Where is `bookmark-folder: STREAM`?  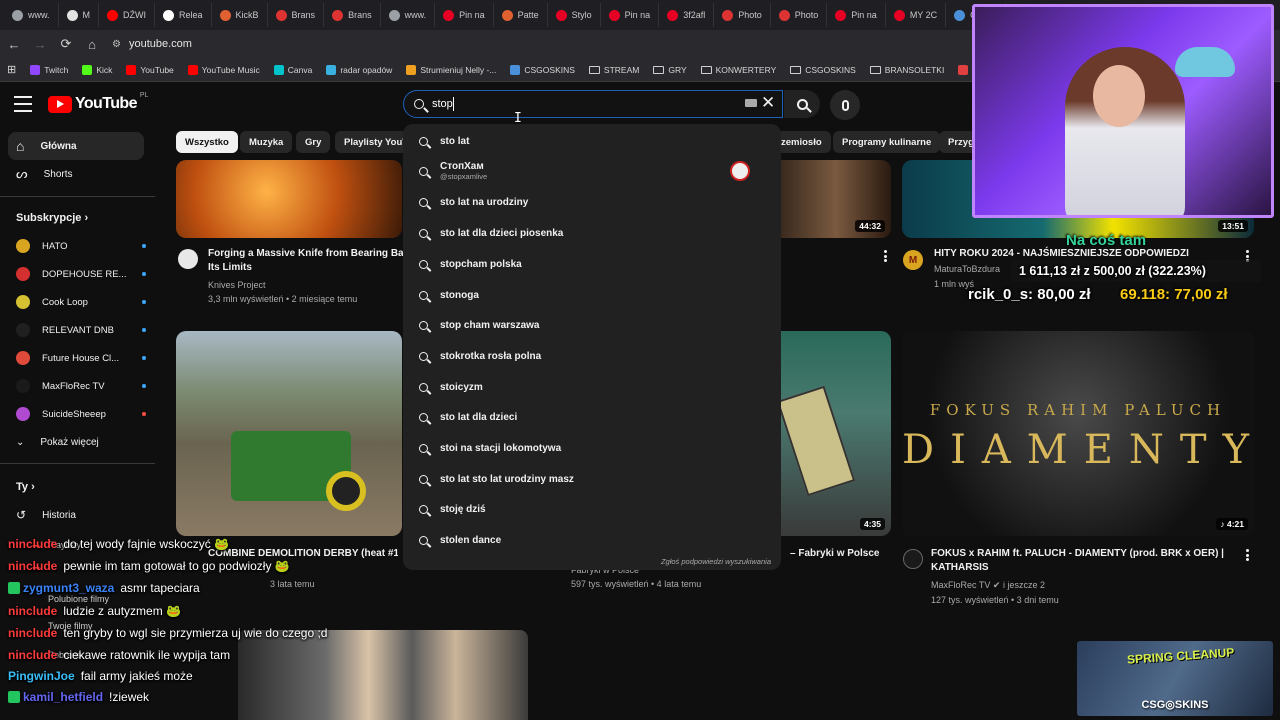 bookmark-folder: STREAM is located at coordinates (614, 70).